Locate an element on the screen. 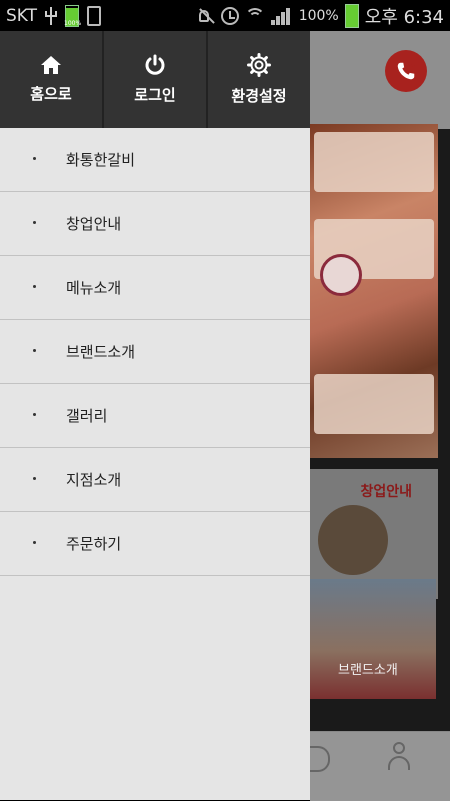 The image size is (450, 801). menu-item-brand-home: 화통한갈비 is located at coordinates (155, 160).